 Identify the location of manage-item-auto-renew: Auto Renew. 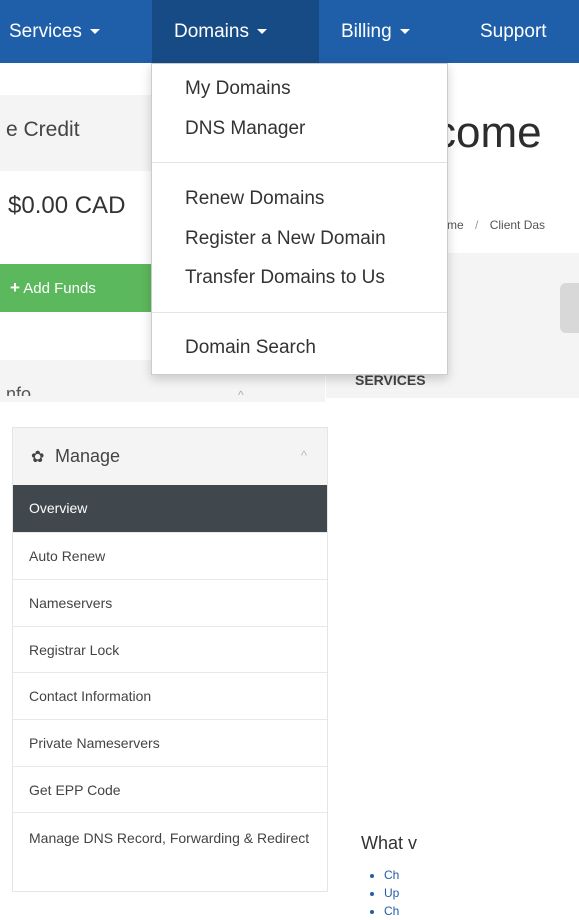
(170, 555).